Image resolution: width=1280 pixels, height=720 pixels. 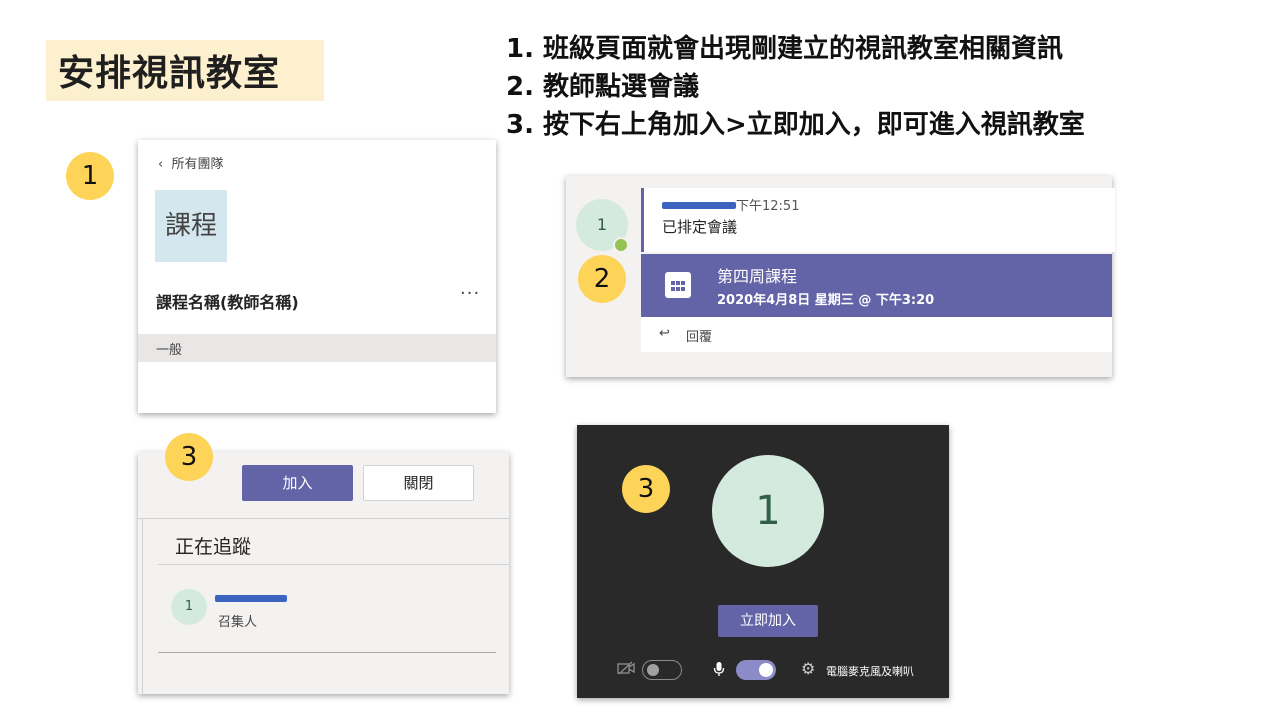 What do you see at coordinates (785, 49) in the screenshot?
I see `step-1: 1. 班級頁面就會出現剛建立的視訊教室相關資訊` at bounding box center [785, 49].